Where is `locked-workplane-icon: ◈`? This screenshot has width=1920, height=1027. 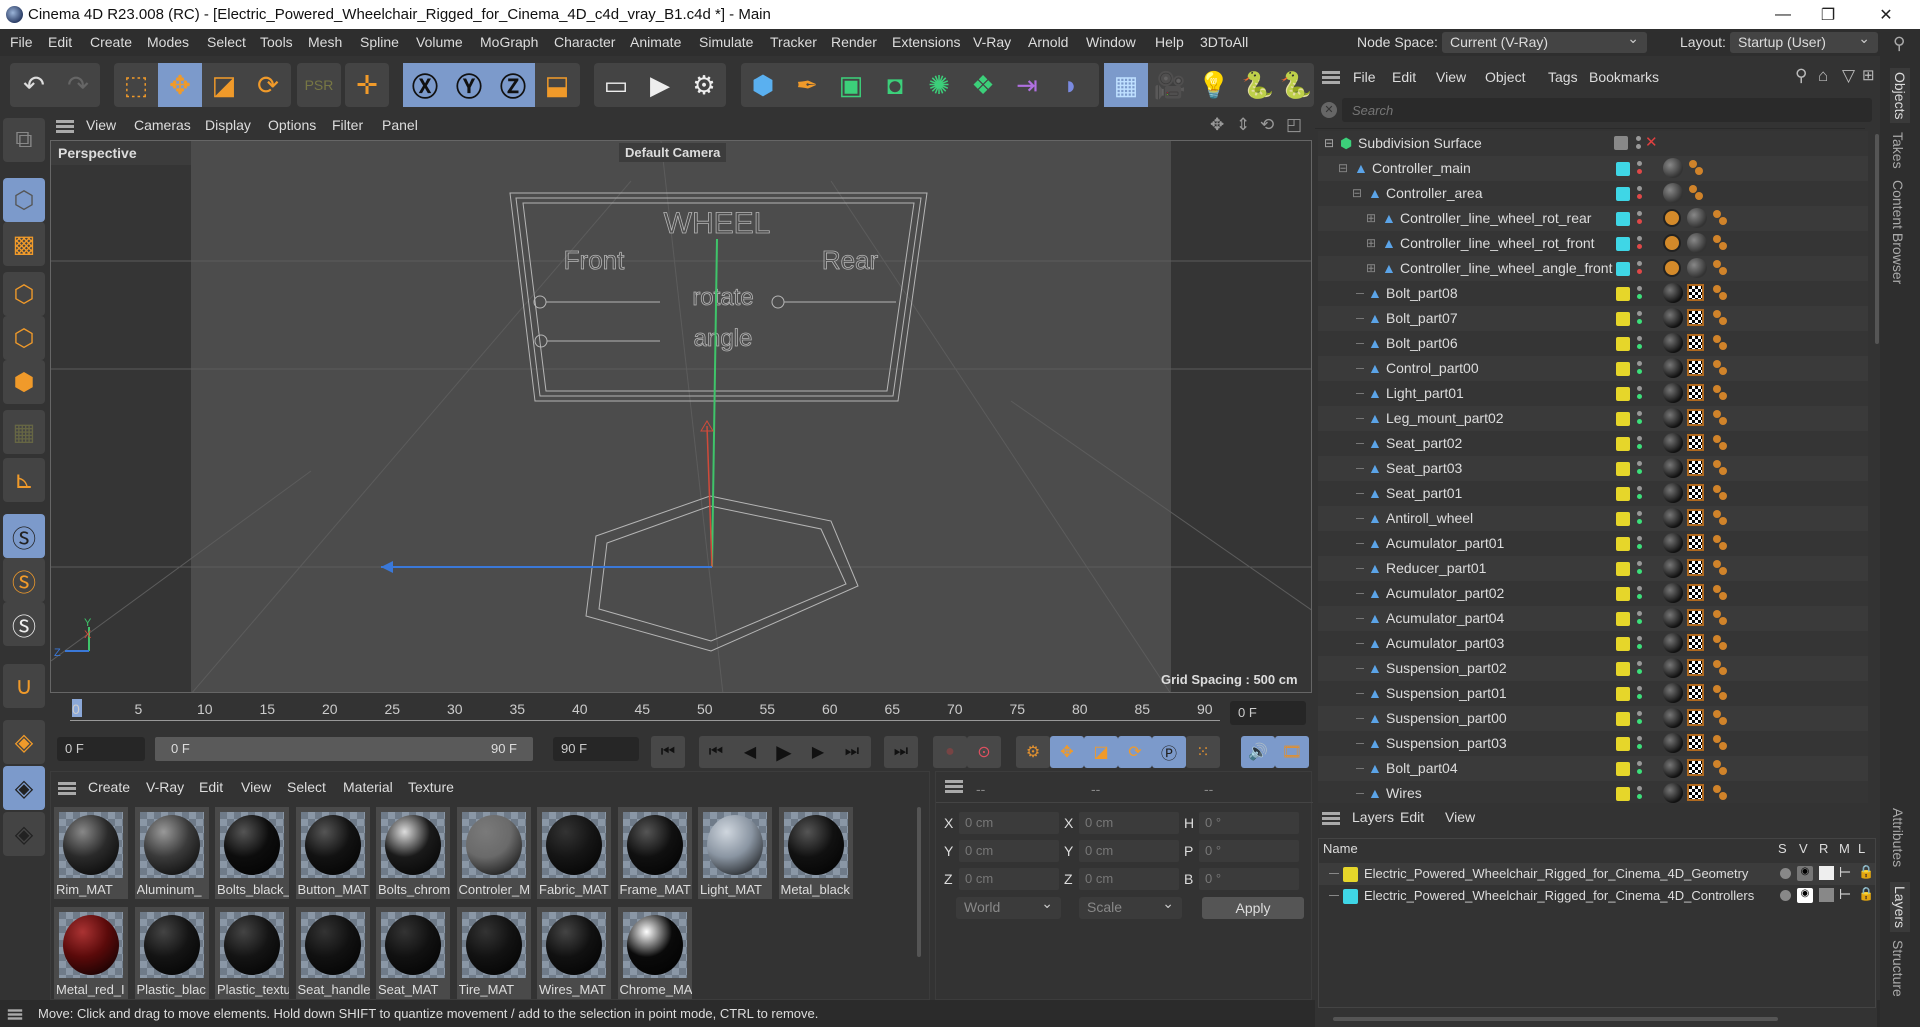 locked-workplane-icon: ◈ is located at coordinates (24, 788).